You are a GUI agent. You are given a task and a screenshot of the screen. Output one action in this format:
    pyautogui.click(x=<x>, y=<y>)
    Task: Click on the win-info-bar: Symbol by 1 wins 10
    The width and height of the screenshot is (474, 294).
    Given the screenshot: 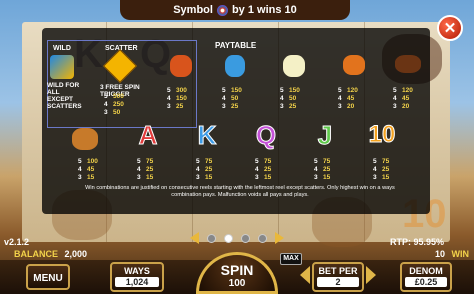 What is the action you would take?
    pyautogui.click(x=235, y=10)
    